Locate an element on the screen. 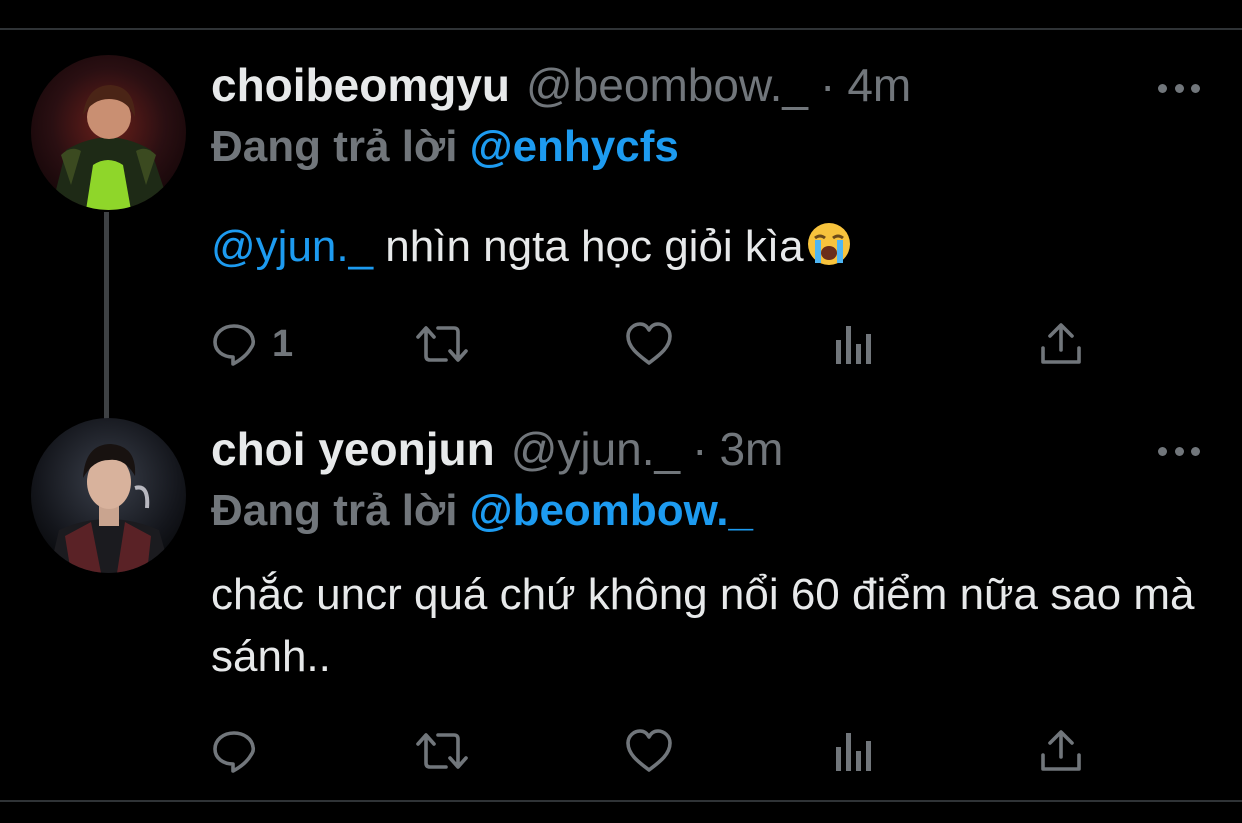 This screenshot has height=823, width=1242. display-name: choibeomgyu is located at coordinates (360, 85).